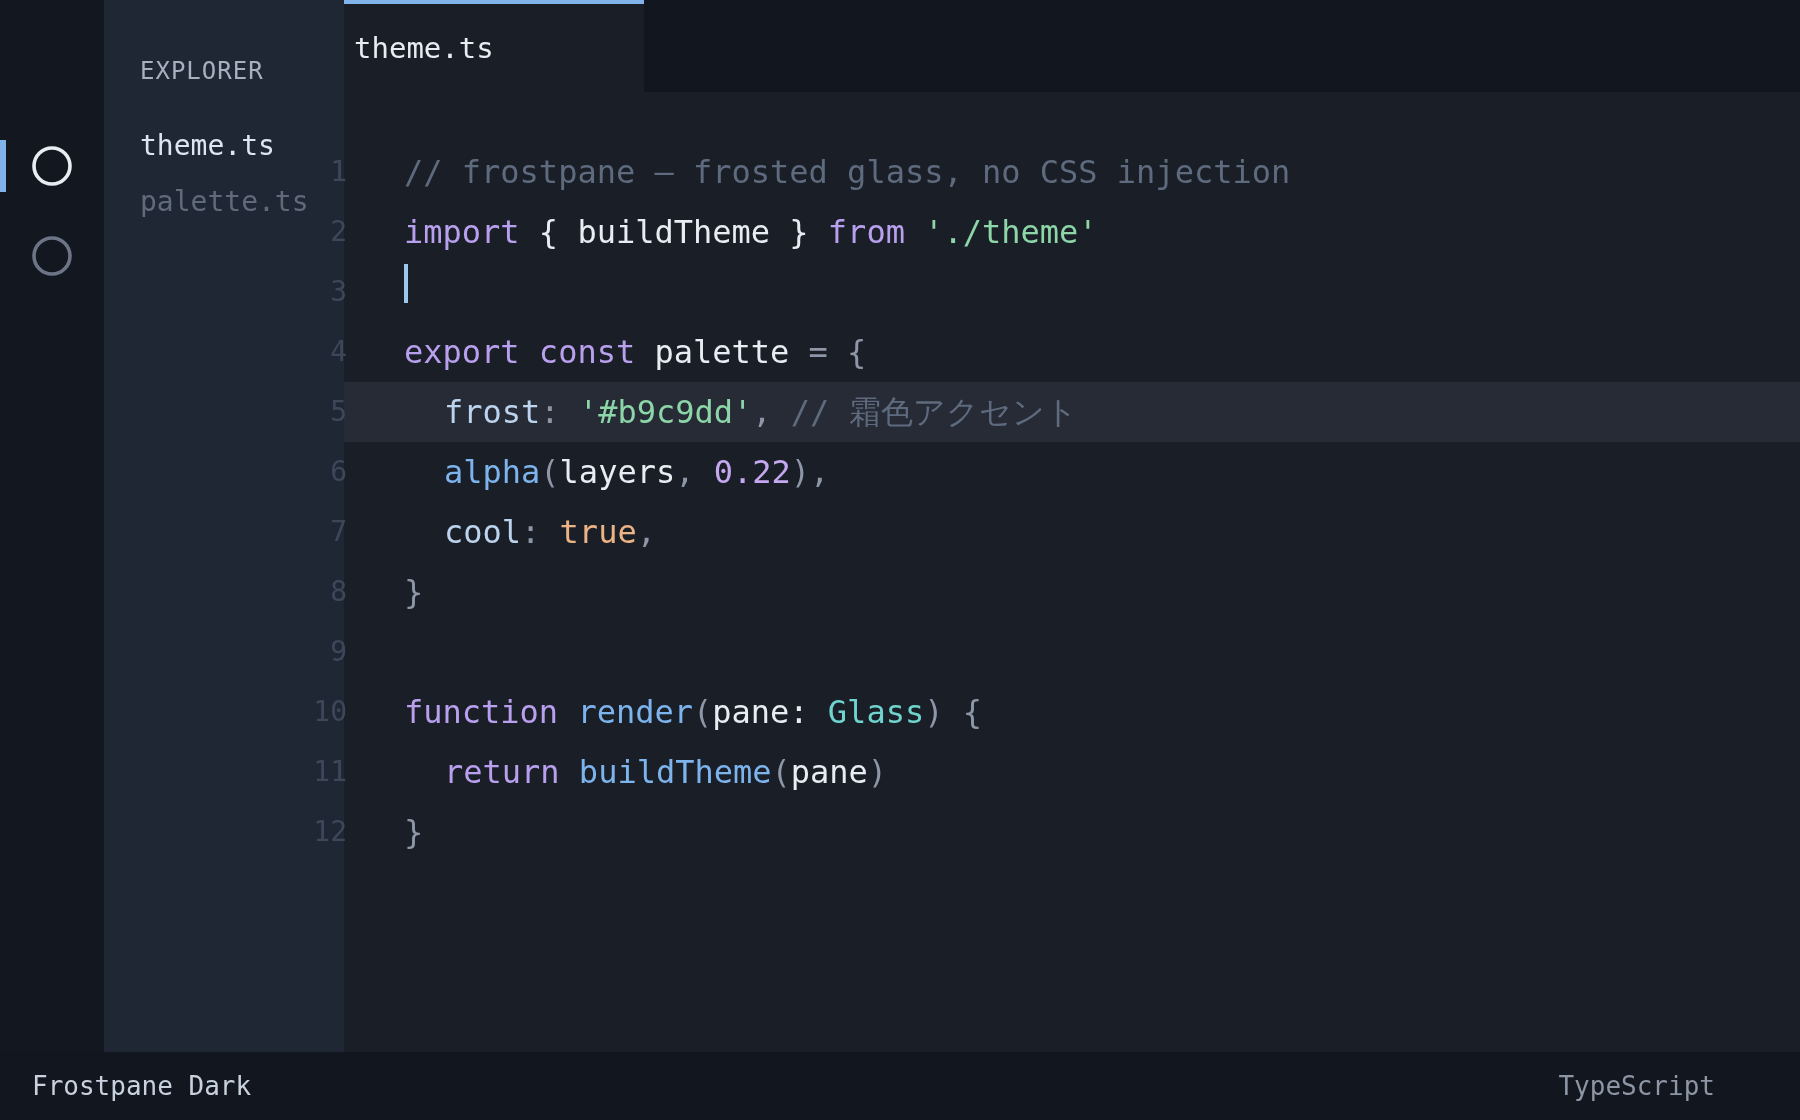 The width and height of the screenshot is (1800, 1120). I want to click on code-line: alpha(layers, 0.22),, so click(637, 472).